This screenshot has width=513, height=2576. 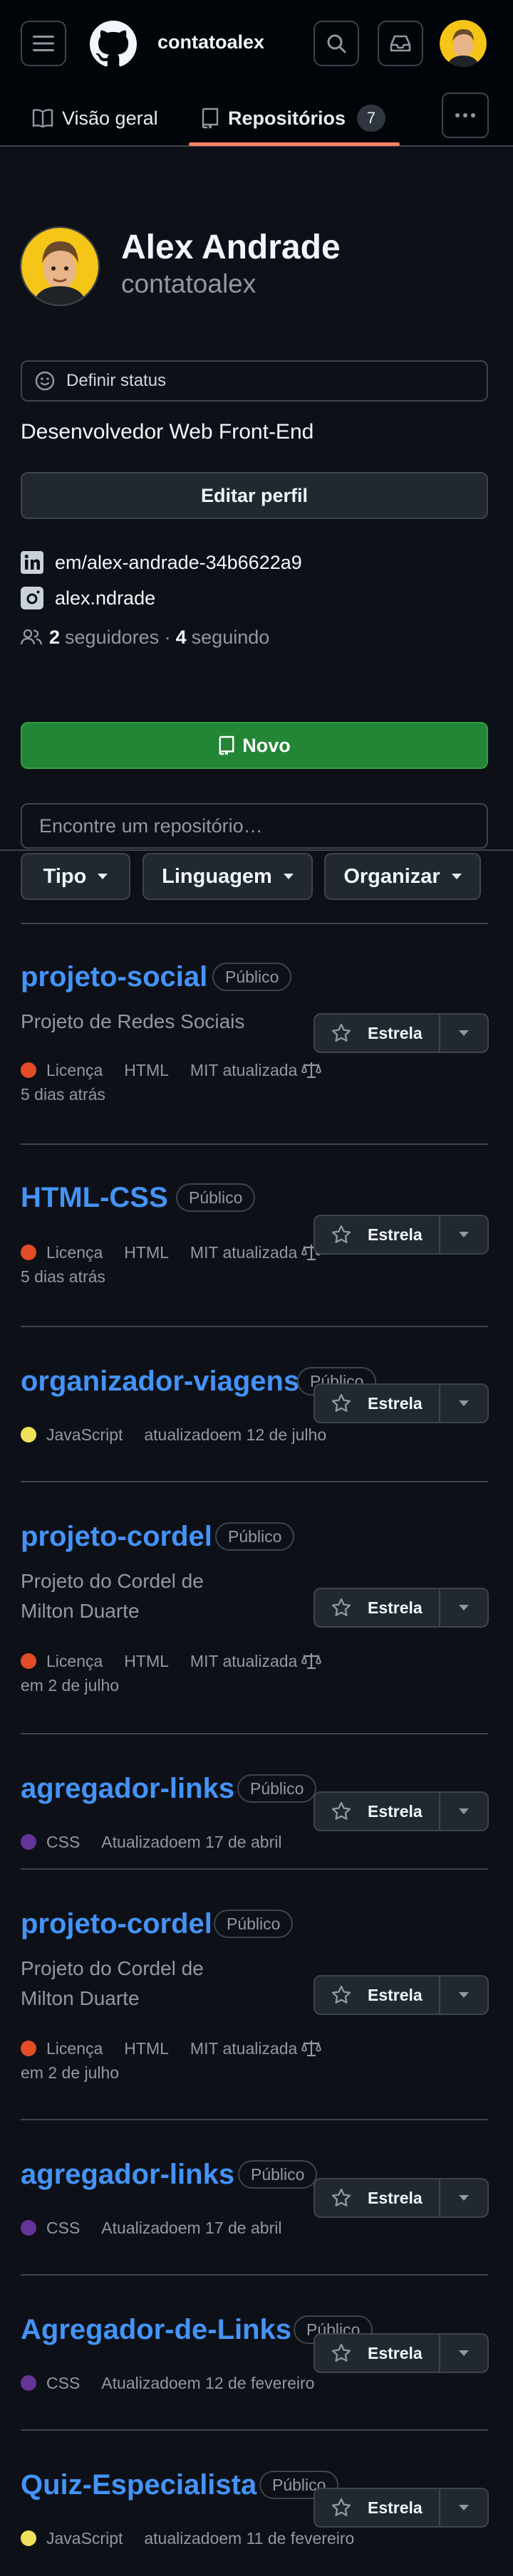 I want to click on kebab-horizontal-icon, so click(x=465, y=115).